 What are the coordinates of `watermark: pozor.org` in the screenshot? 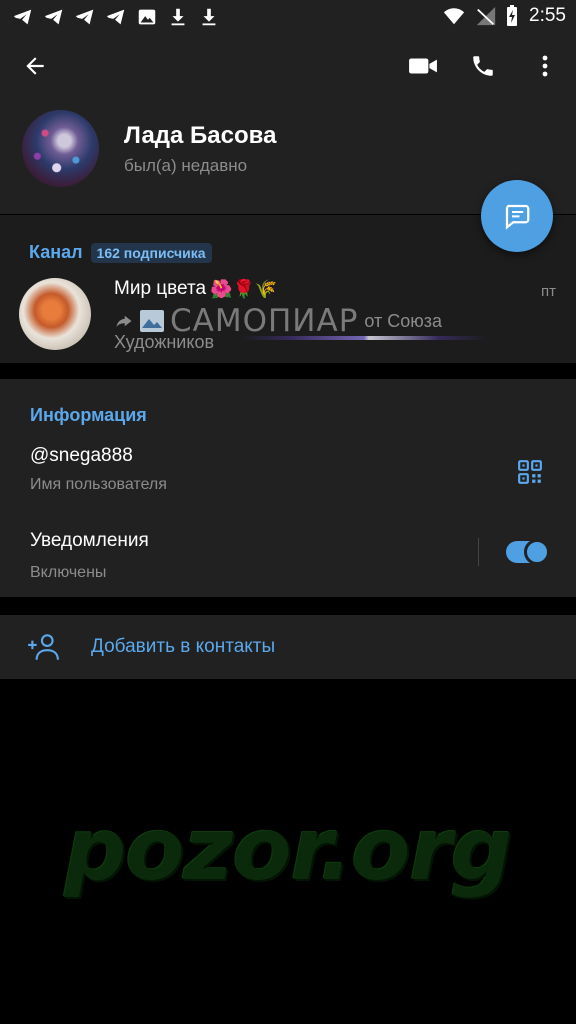 It's located at (288, 850).